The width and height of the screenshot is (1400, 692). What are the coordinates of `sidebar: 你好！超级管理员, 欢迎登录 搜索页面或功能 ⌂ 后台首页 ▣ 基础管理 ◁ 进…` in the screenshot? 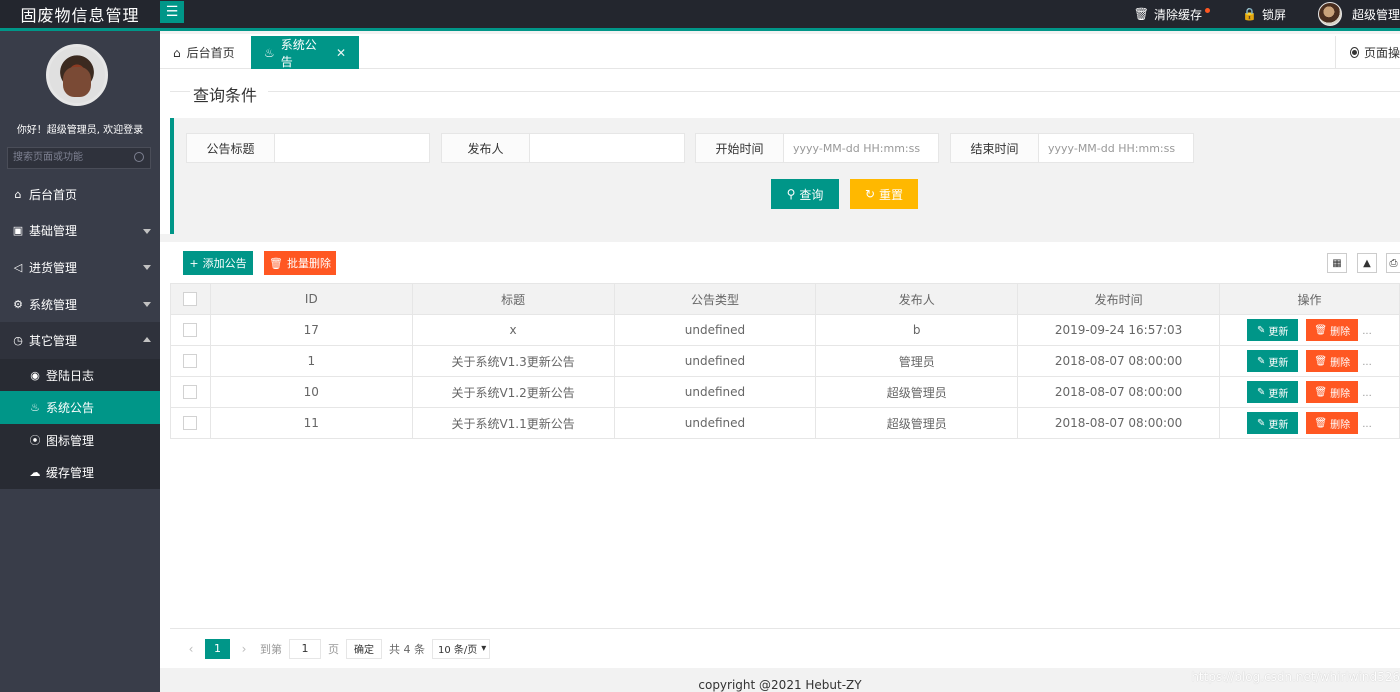 It's located at (80, 361).